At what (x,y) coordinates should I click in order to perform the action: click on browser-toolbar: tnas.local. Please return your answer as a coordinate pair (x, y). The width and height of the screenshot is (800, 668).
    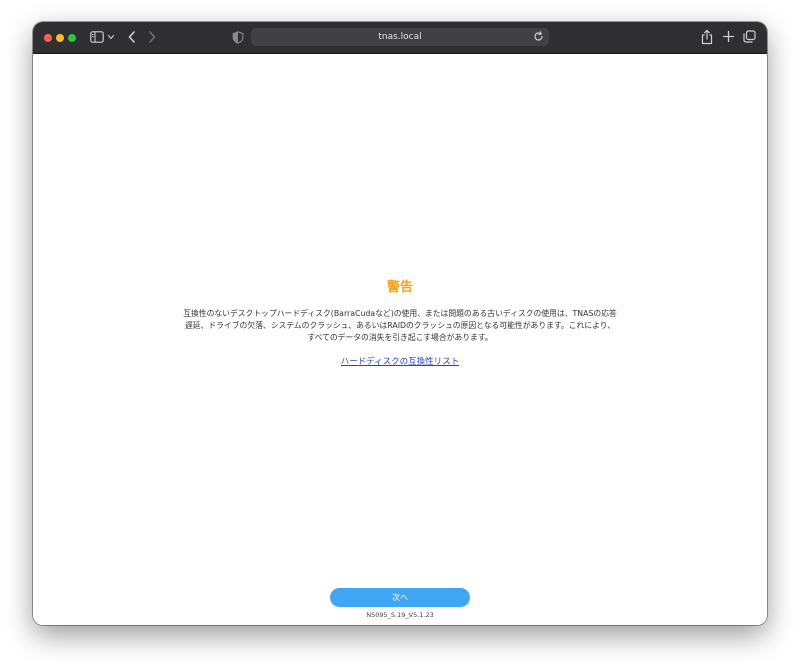
    Looking at the image, I should click on (400, 38).